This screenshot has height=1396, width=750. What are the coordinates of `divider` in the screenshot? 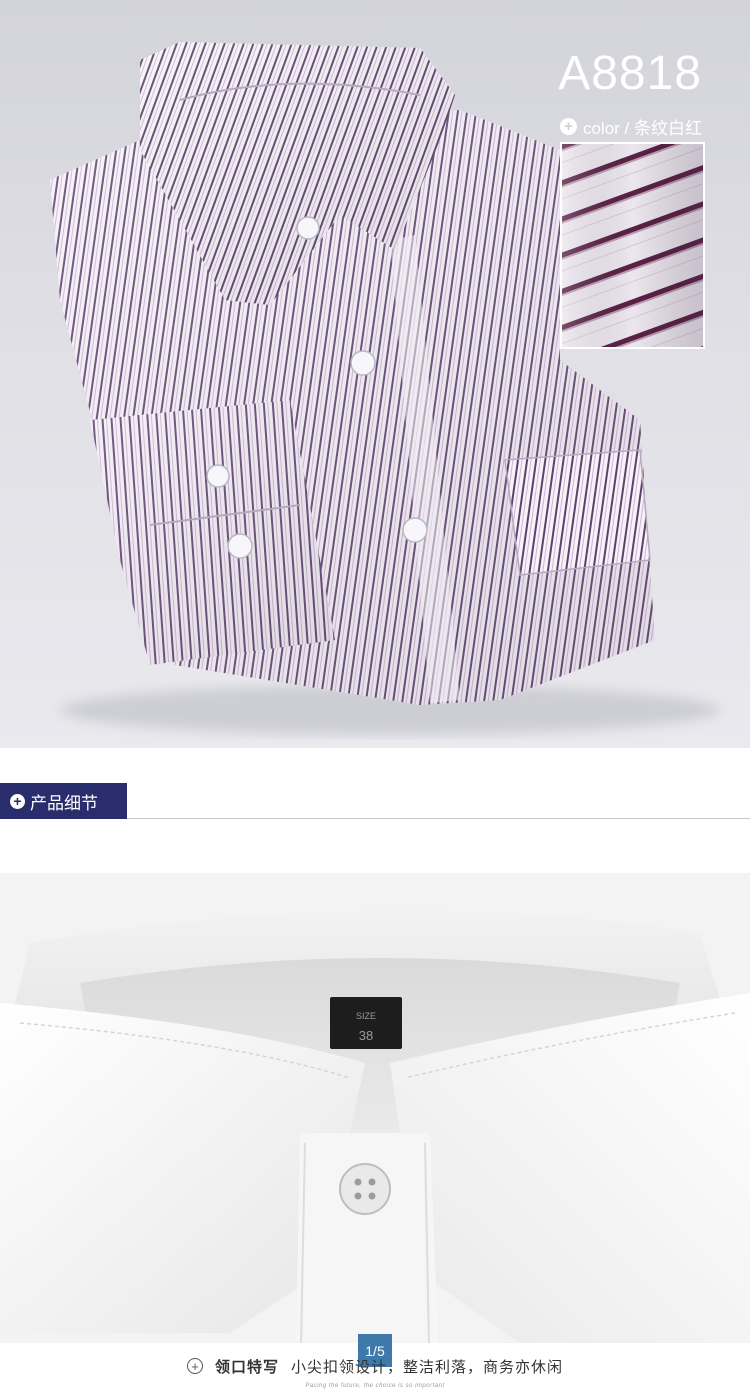 It's located at (438, 818).